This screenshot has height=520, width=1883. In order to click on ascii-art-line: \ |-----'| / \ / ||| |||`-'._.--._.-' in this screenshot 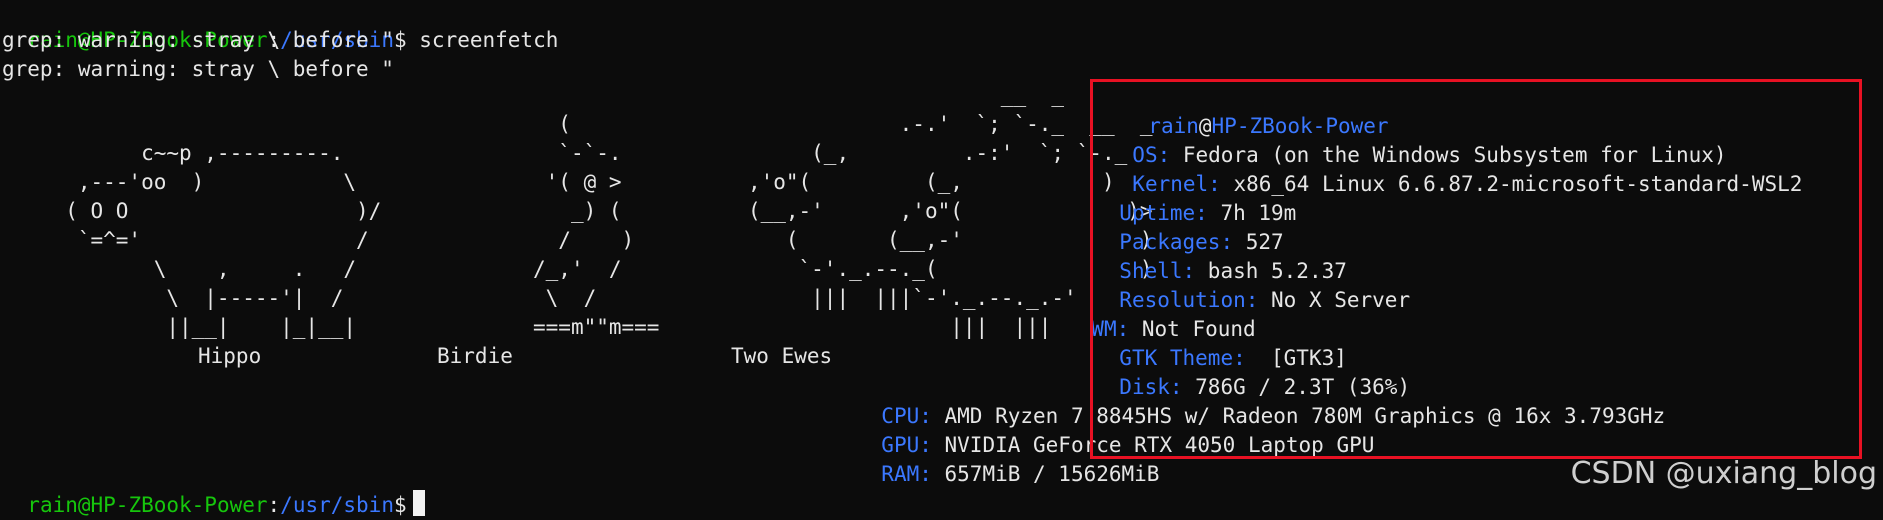, I will do `click(539, 298)`.